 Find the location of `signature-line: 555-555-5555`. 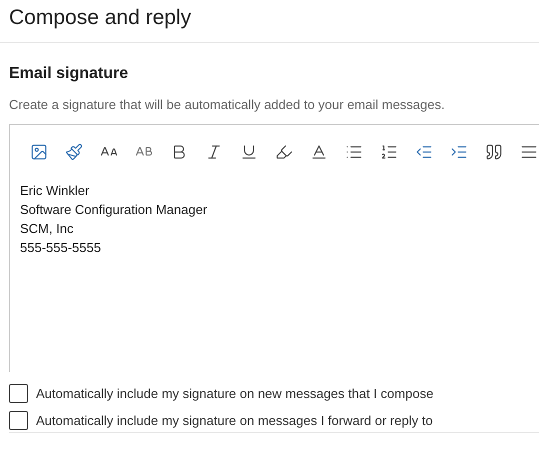

signature-line: 555-555-5555 is located at coordinates (60, 248).